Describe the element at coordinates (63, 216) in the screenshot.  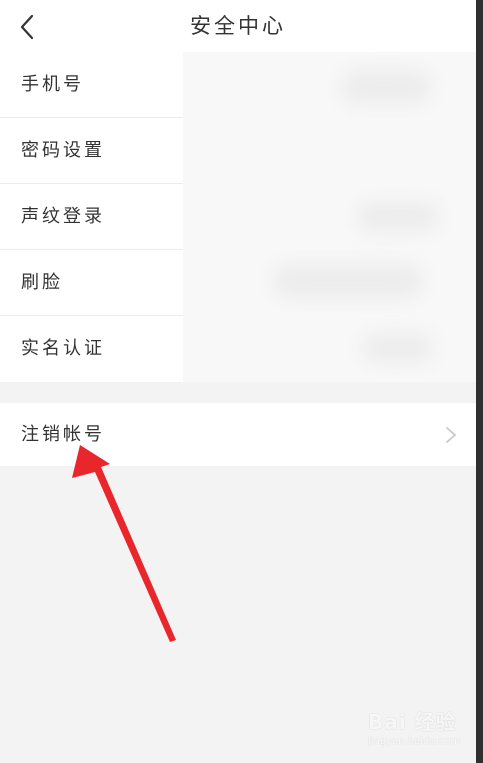
I see `list-item-label: 声纹登录` at that location.